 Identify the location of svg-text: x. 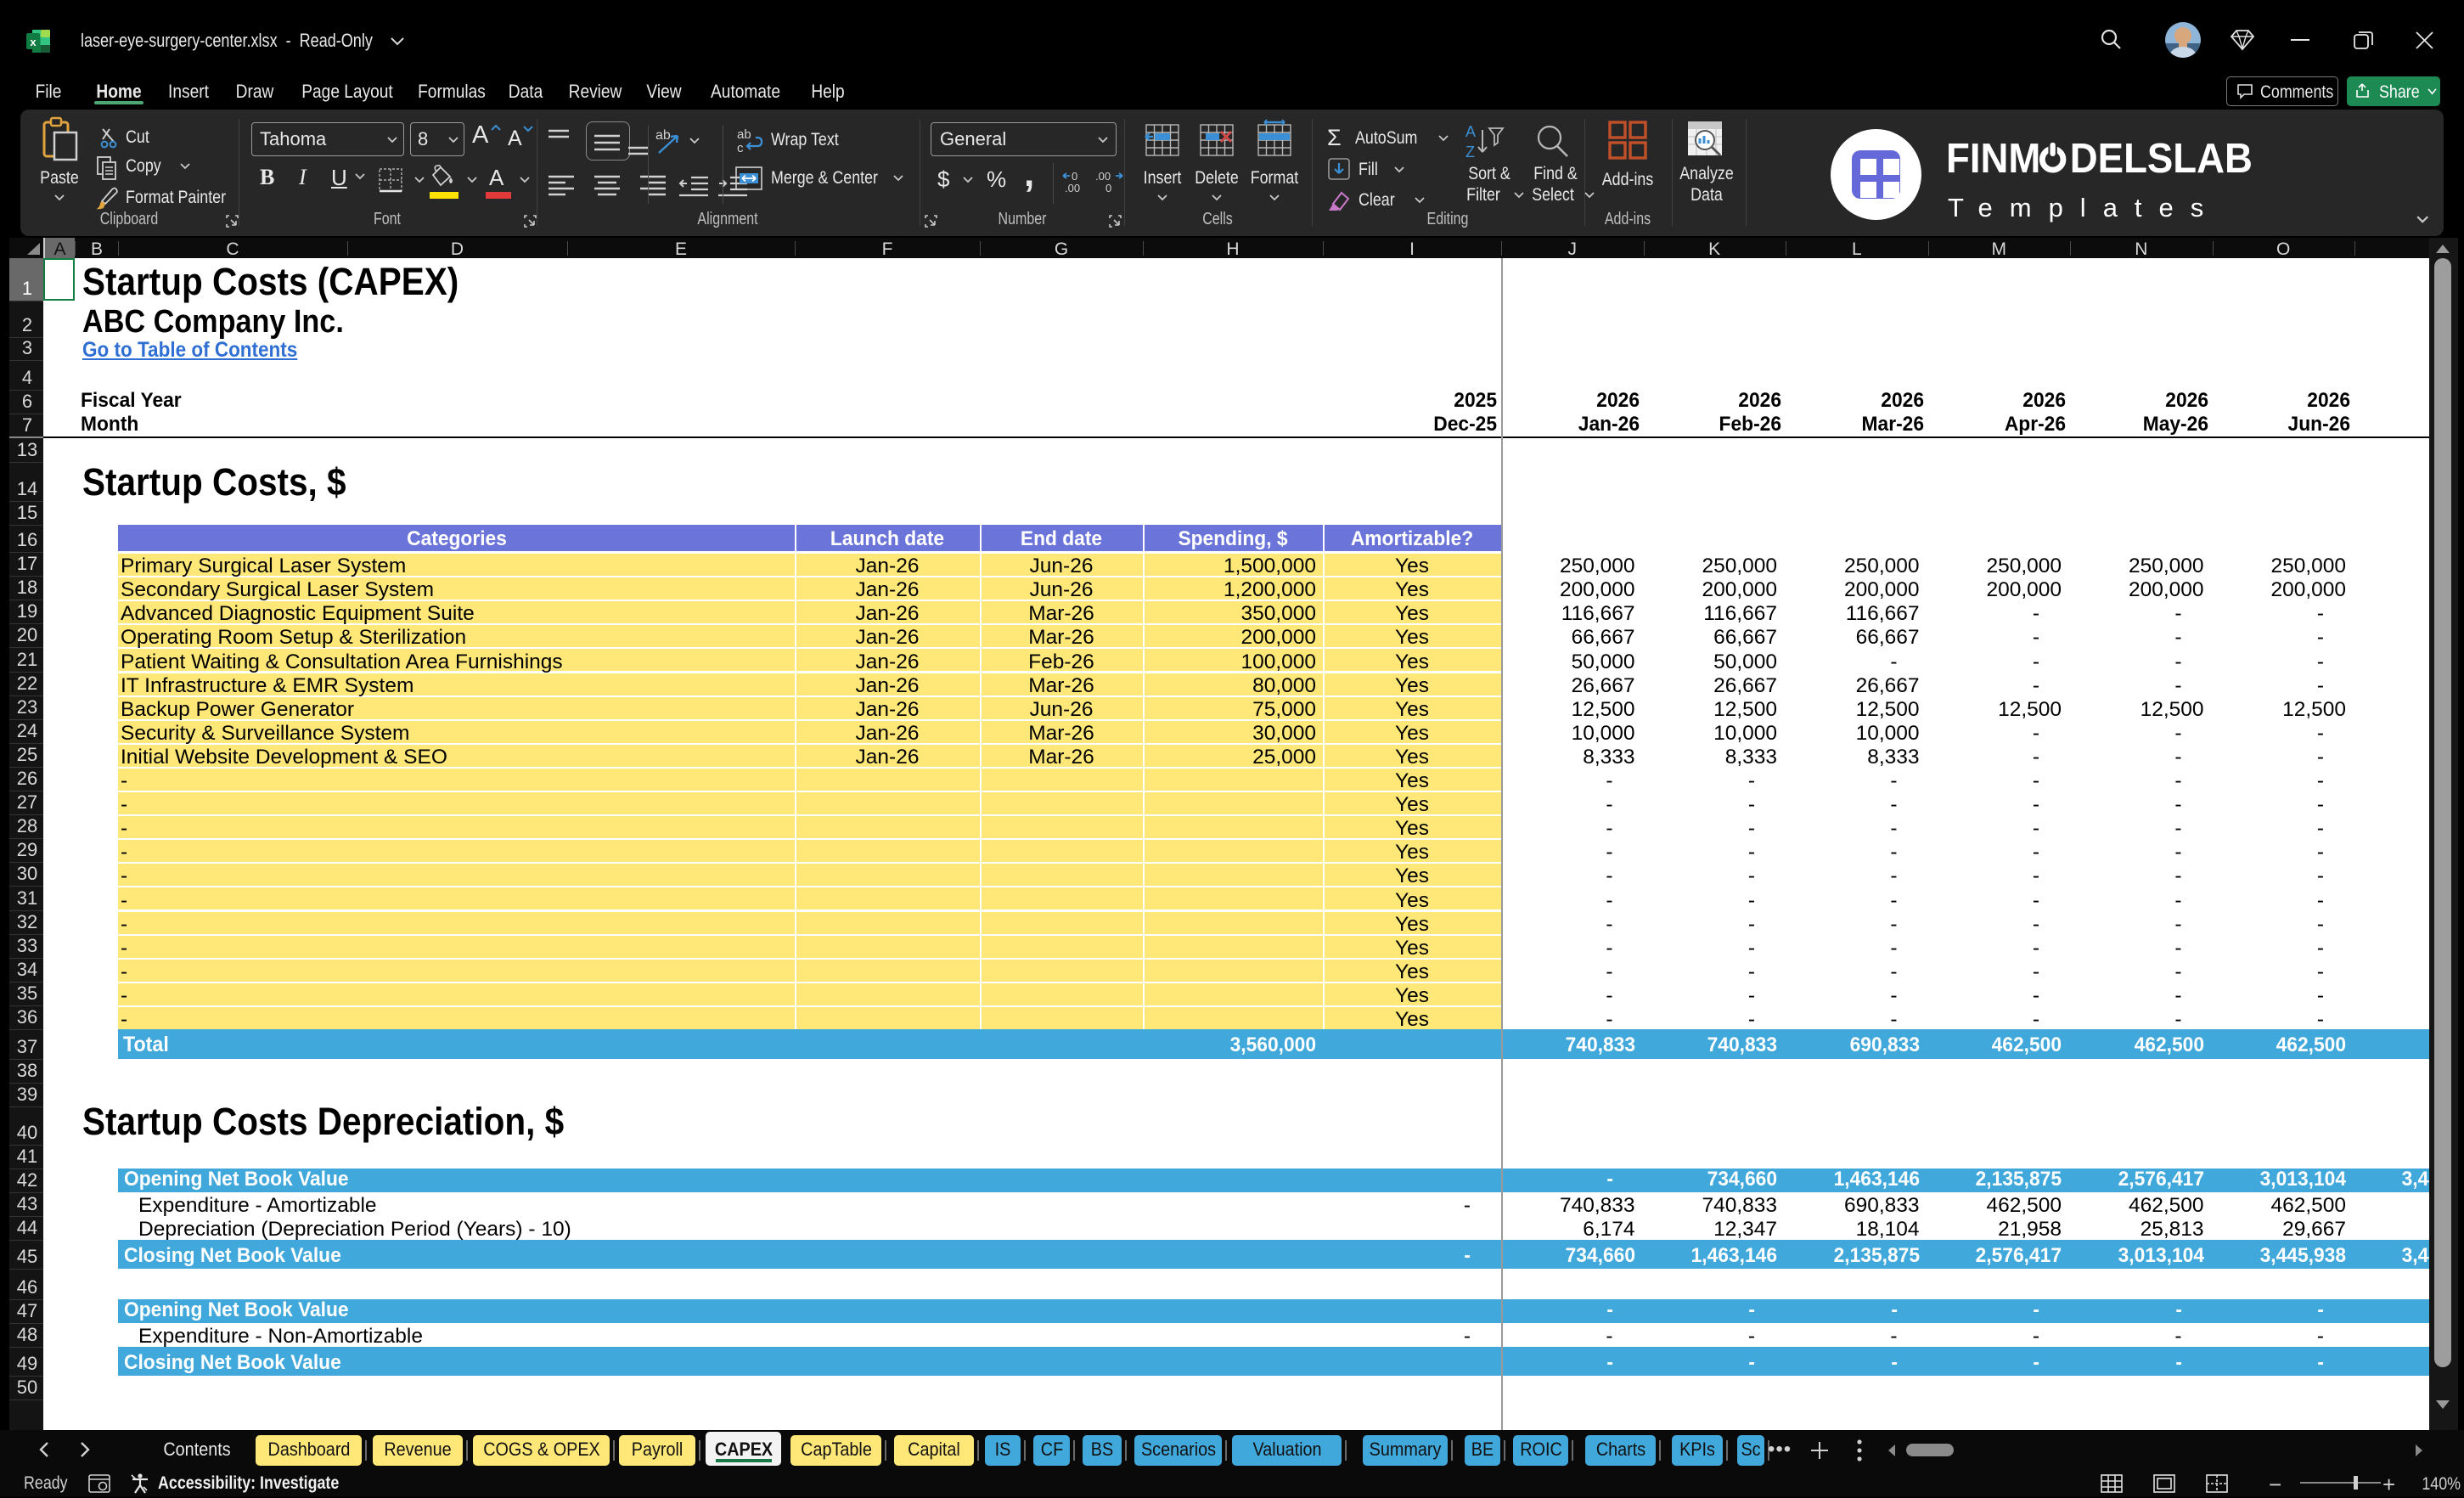
(33, 42).